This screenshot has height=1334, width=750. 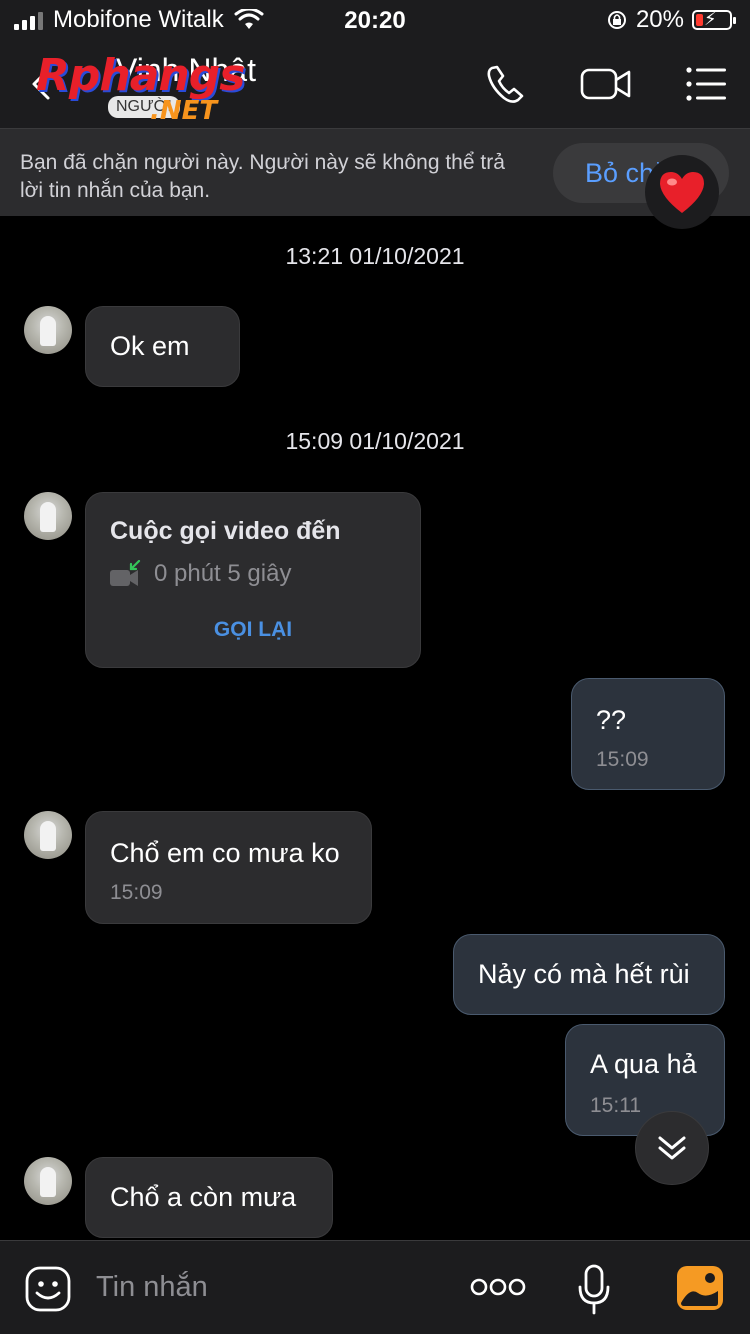 What do you see at coordinates (225, 853) in the screenshot?
I see `message-text: Chổ em co mưa ko` at bounding box center [225, 853].